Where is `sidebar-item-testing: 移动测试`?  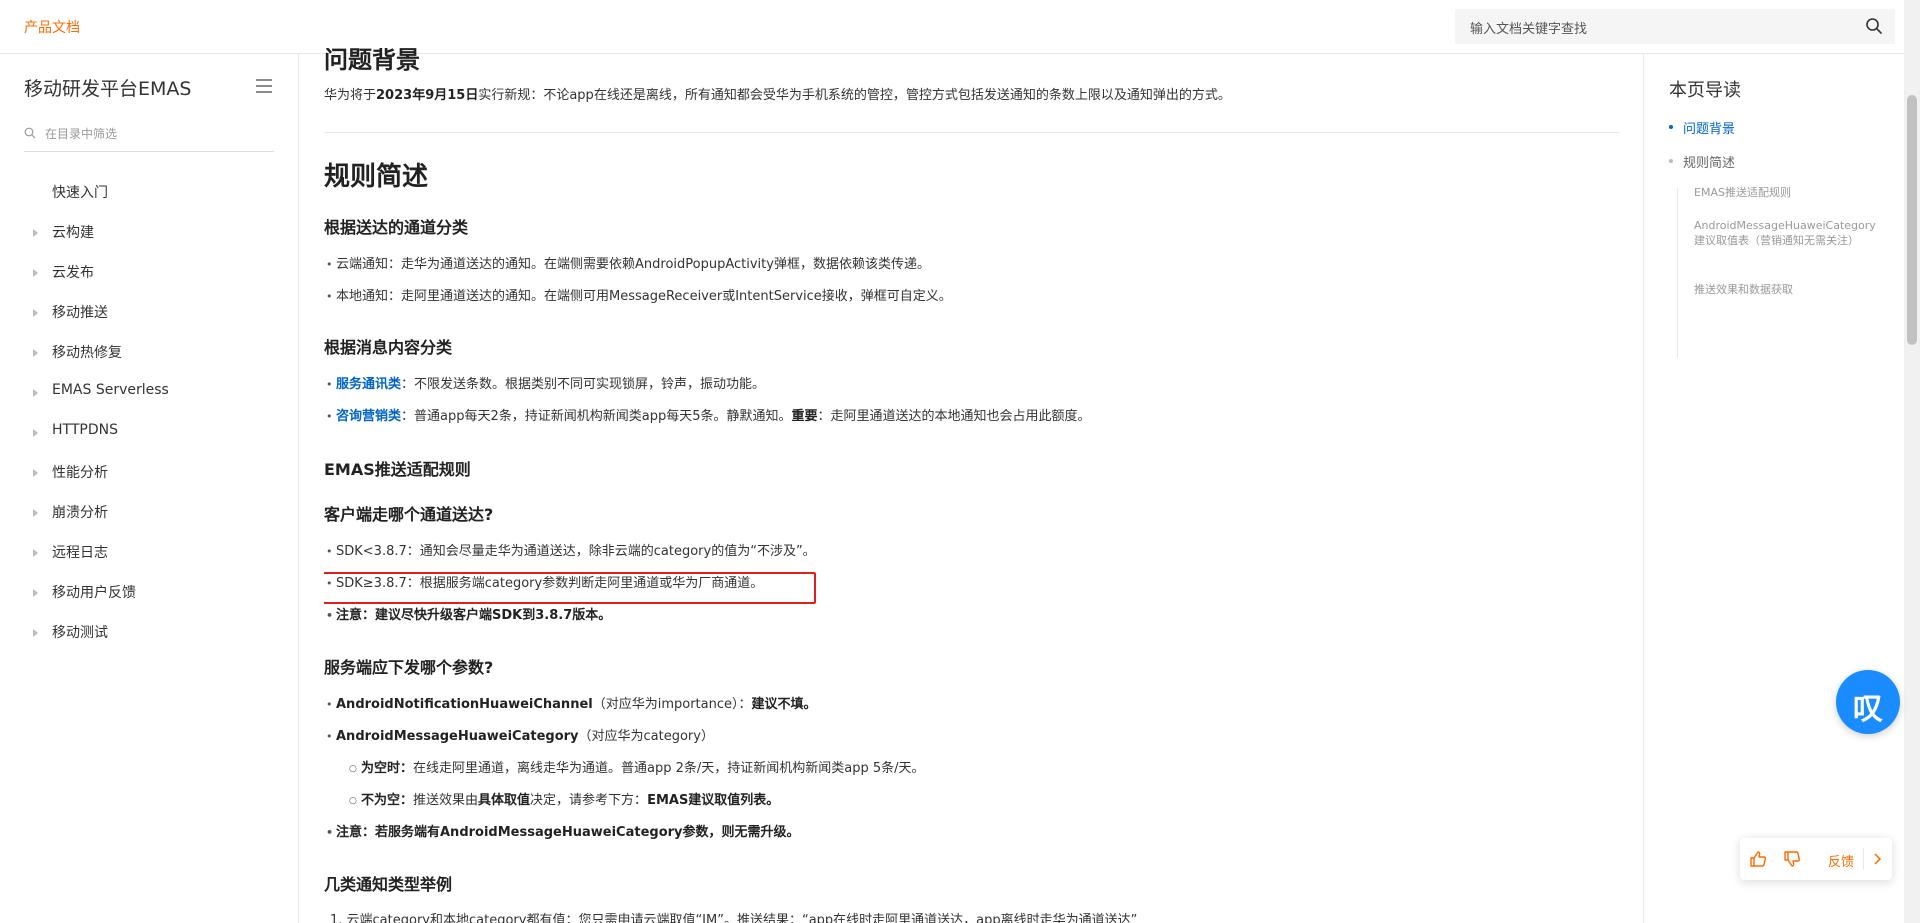
sidebar-item-testing: 移动测试 is located at coordinates (149, 640).